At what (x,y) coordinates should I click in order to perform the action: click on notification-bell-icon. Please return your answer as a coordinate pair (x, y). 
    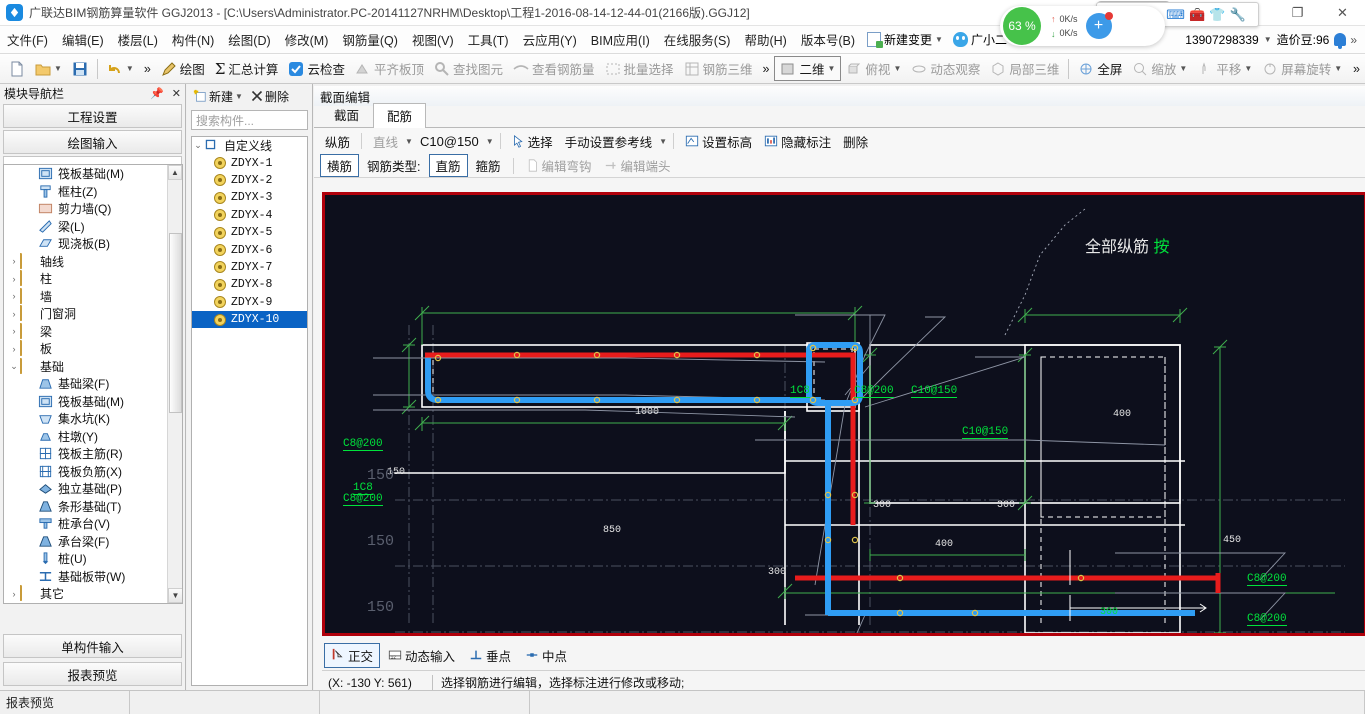
    Looking at the image, I should click on (1340, 41).